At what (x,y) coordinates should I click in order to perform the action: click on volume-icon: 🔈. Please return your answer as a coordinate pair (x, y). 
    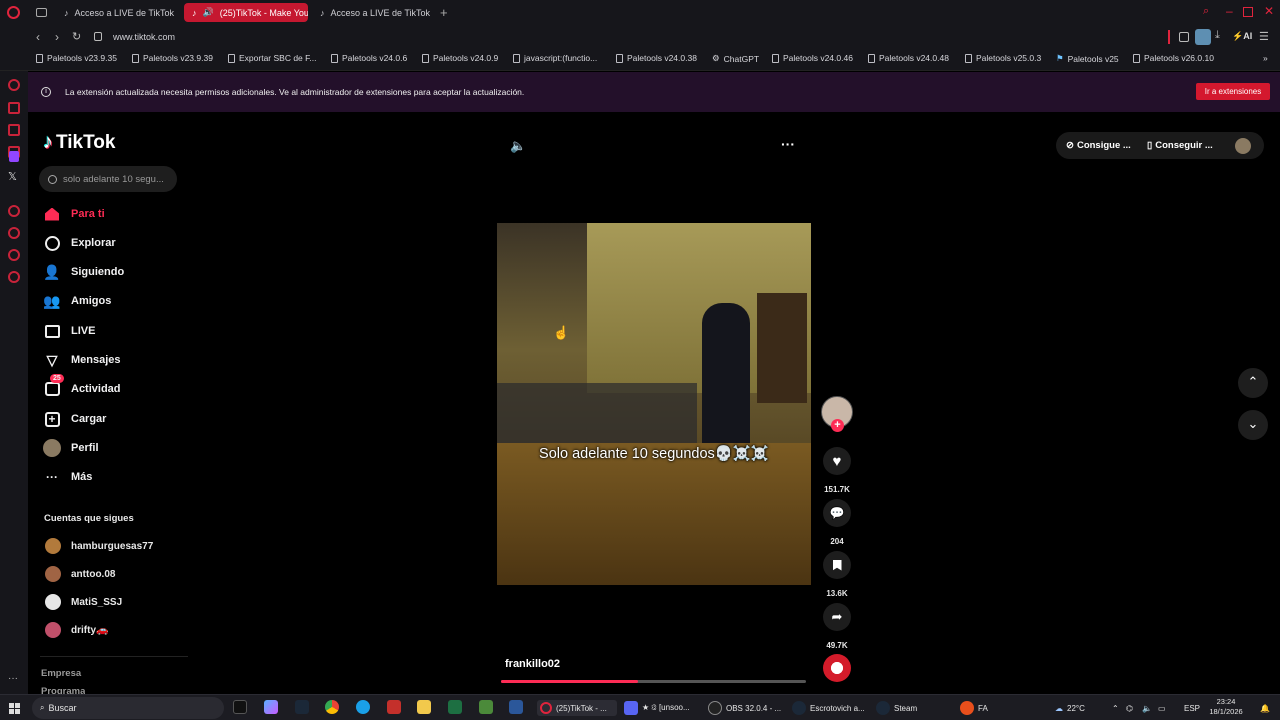
    Looking at the image, I should click on (518, 146).